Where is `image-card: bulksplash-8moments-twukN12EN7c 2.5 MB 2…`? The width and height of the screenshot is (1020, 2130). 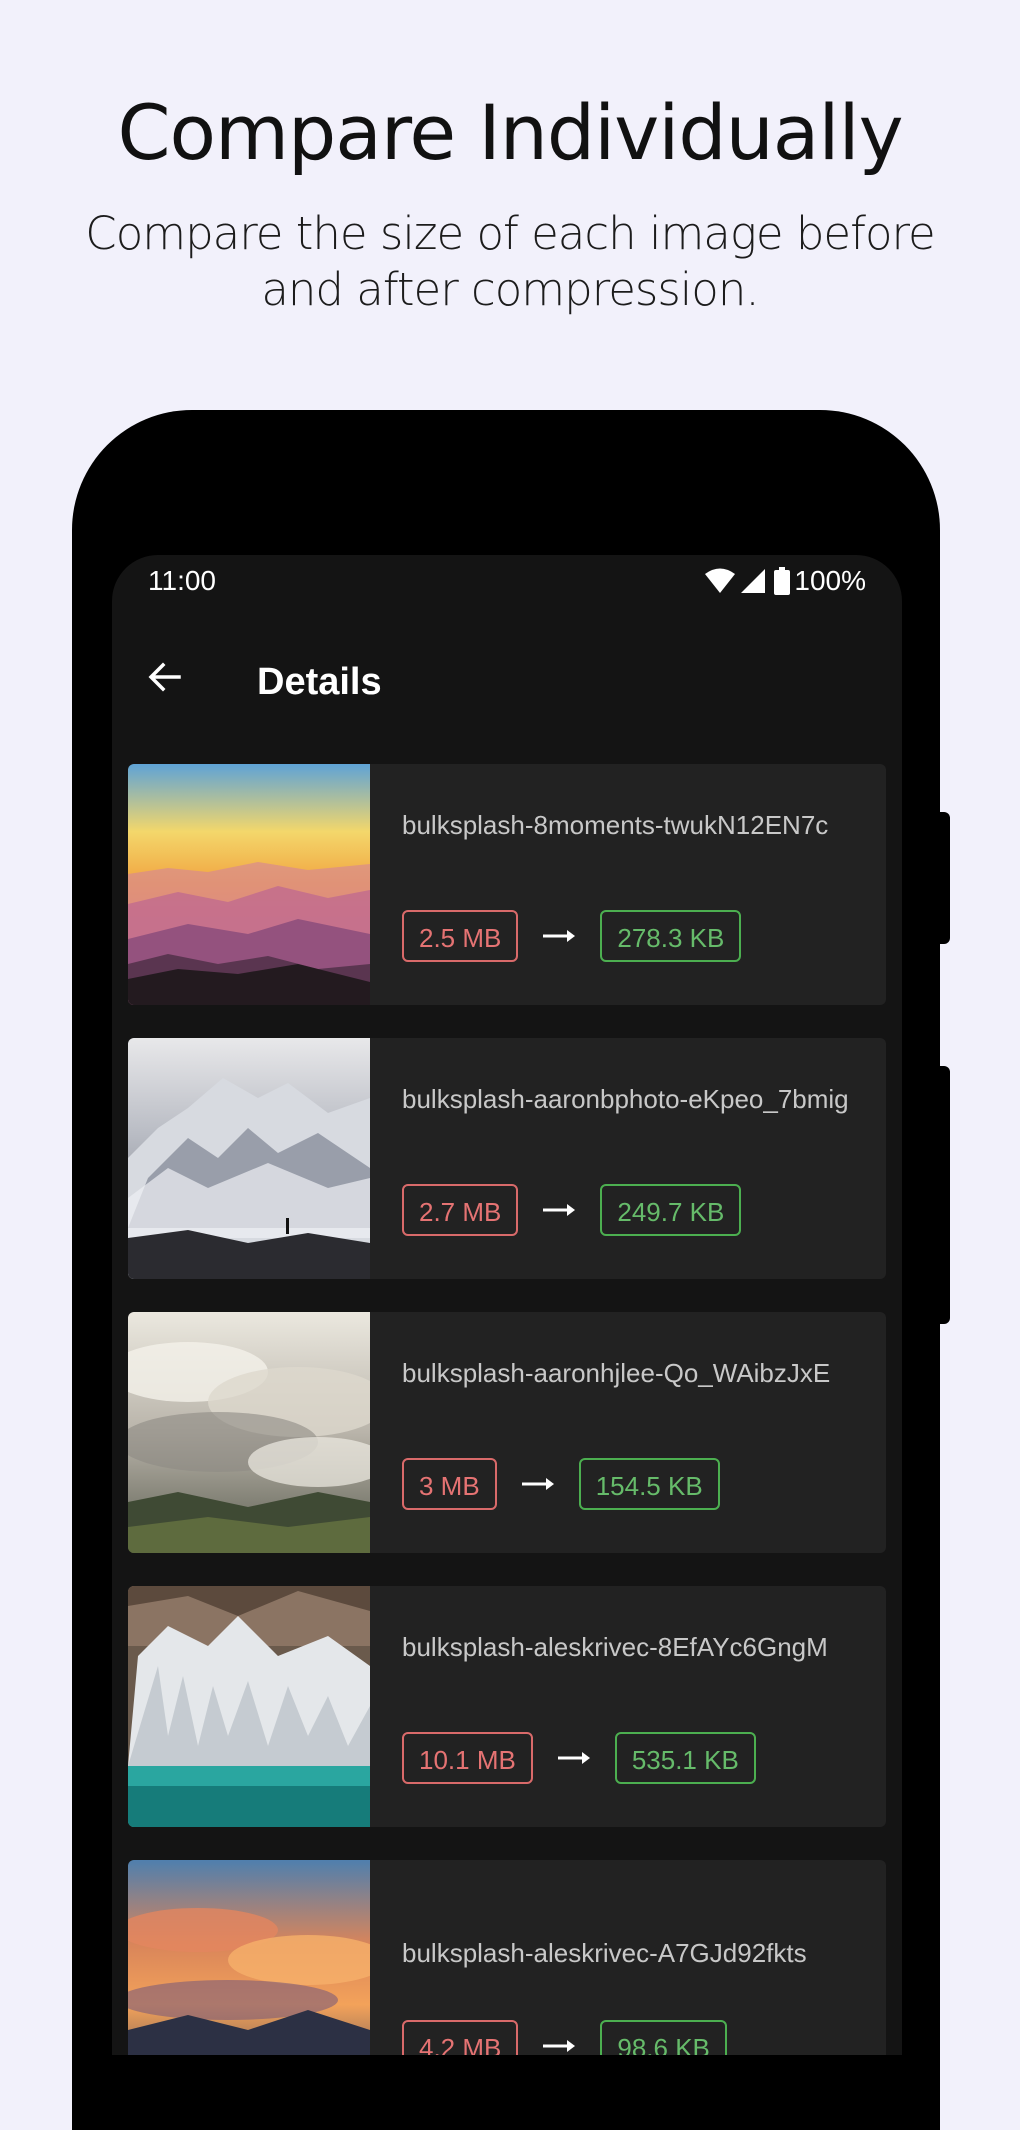 image-card: bulksplash-8moments-twukN12EN7c 2.5 MB 2… is located at coordinates (507, 884).